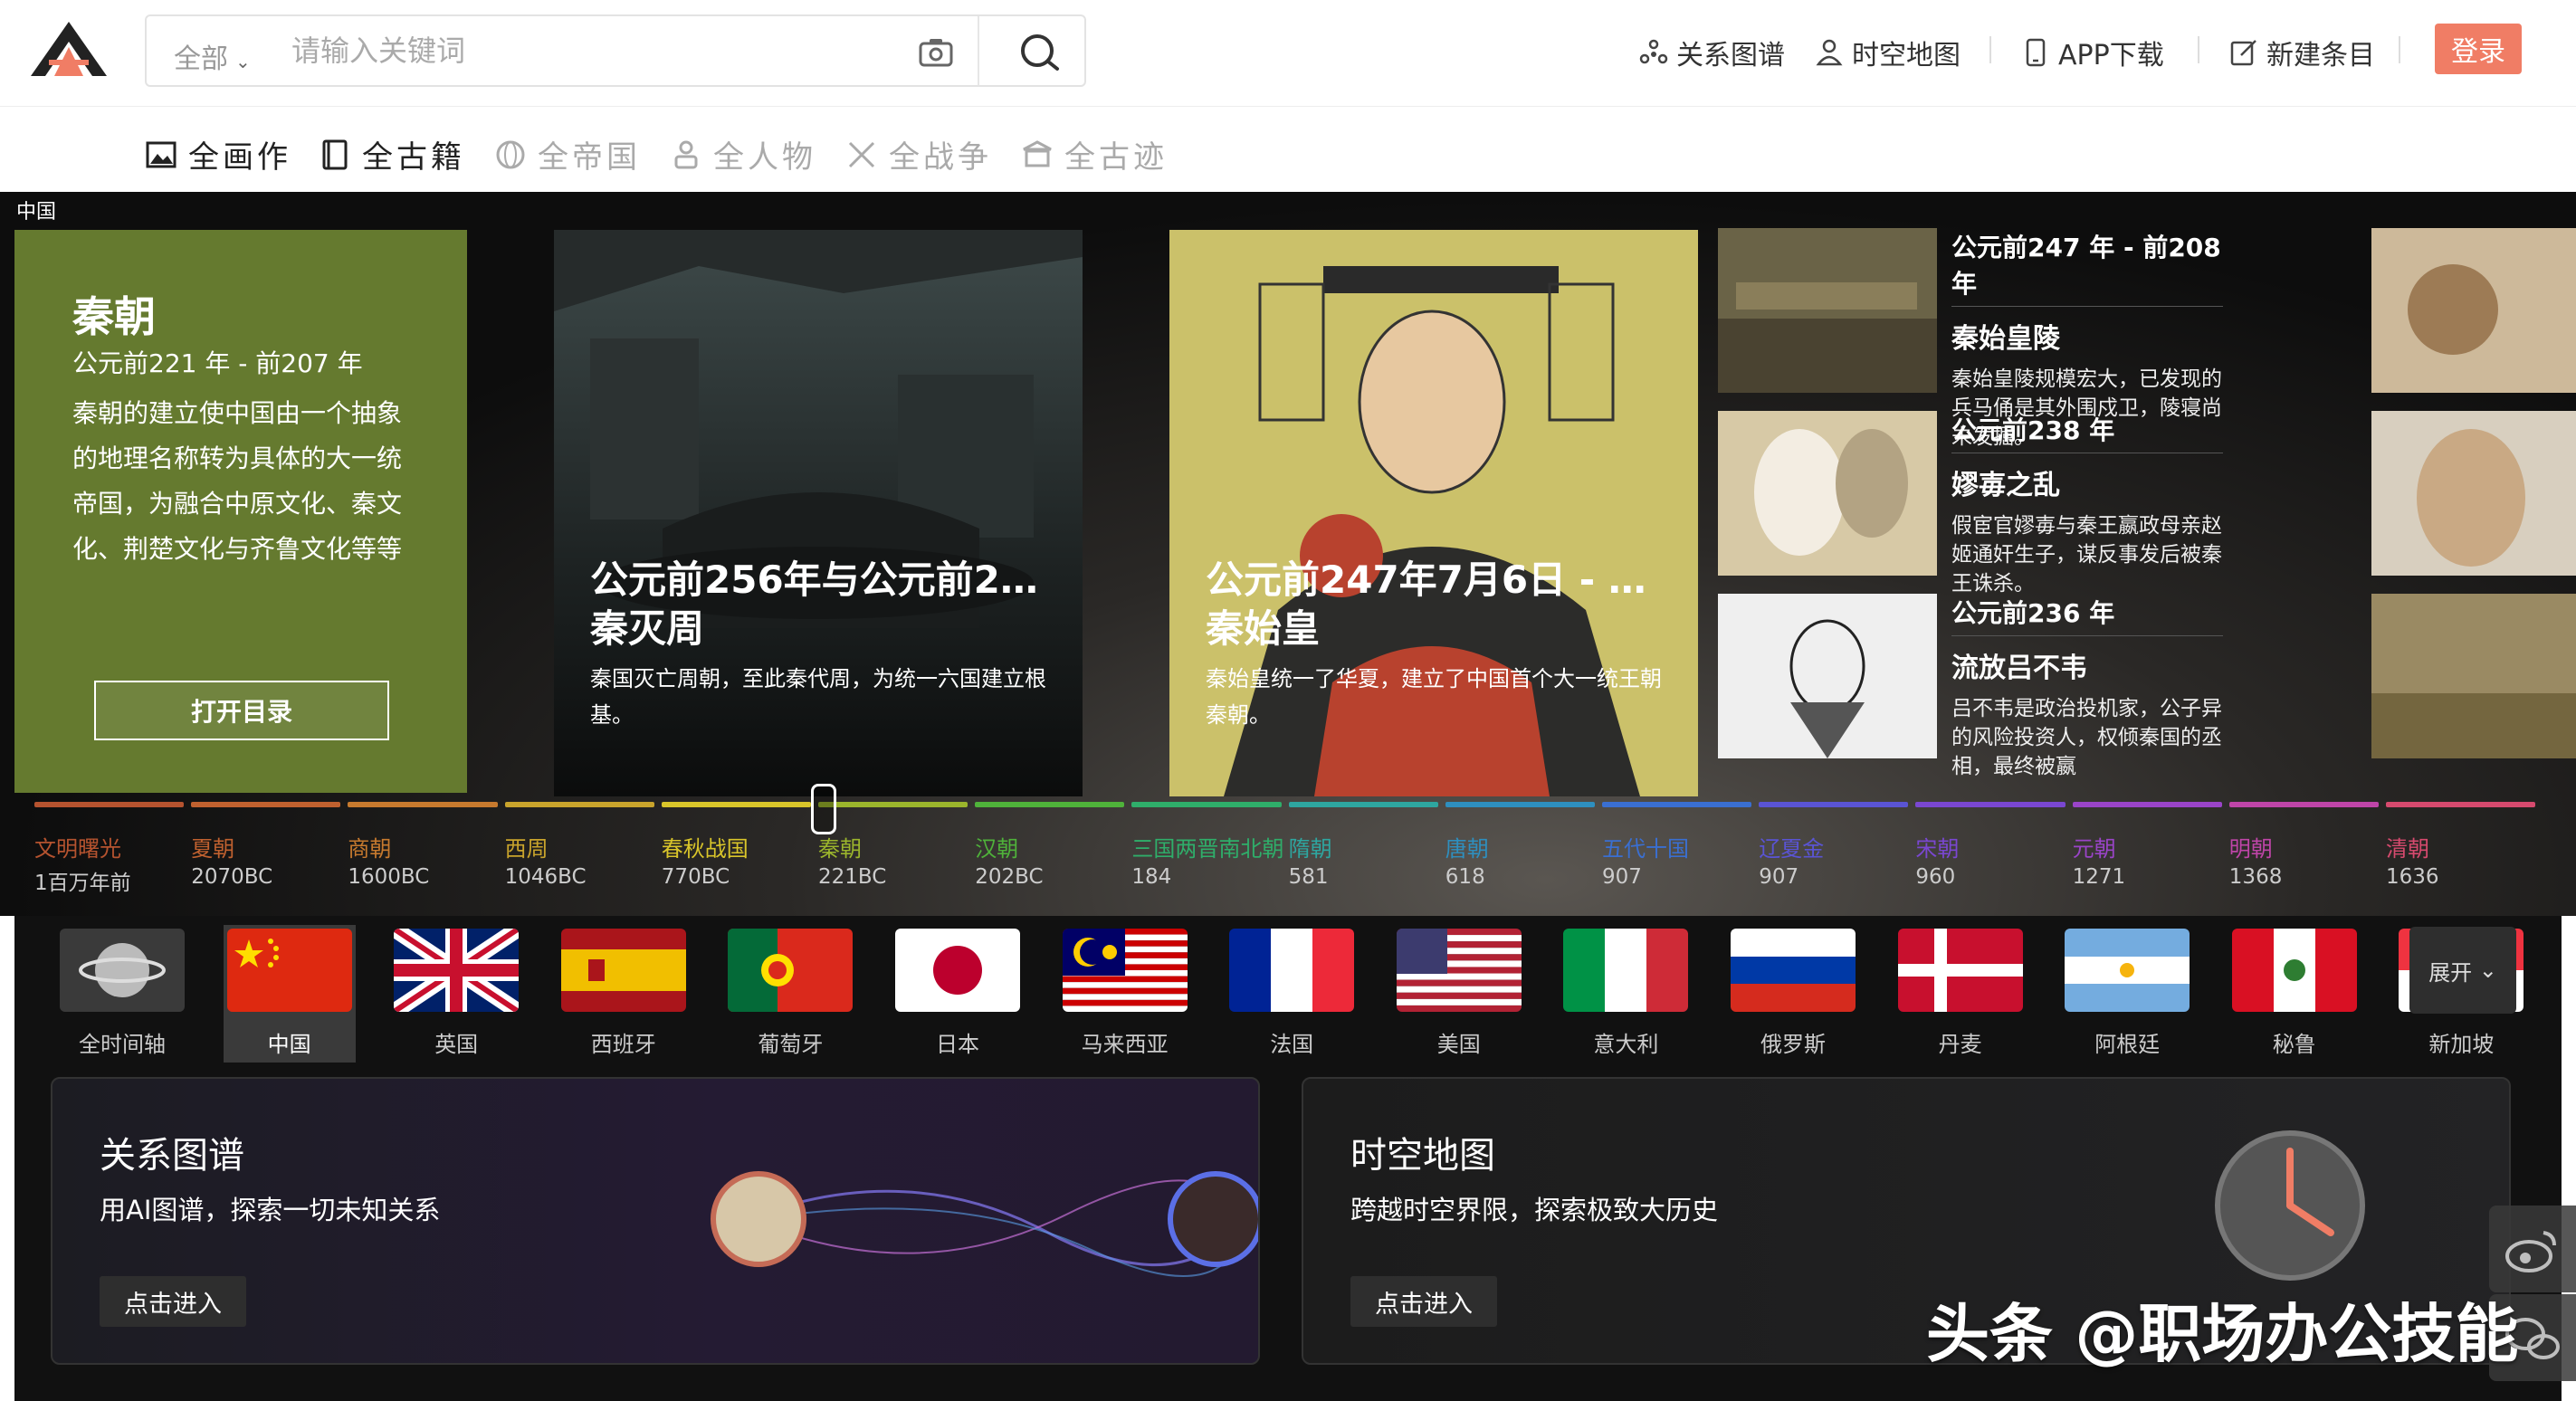 Image resolution: width=2576 pixels, height=1401 pixels. I want to click on country-my: 马来西亚, so click(1125, 994).